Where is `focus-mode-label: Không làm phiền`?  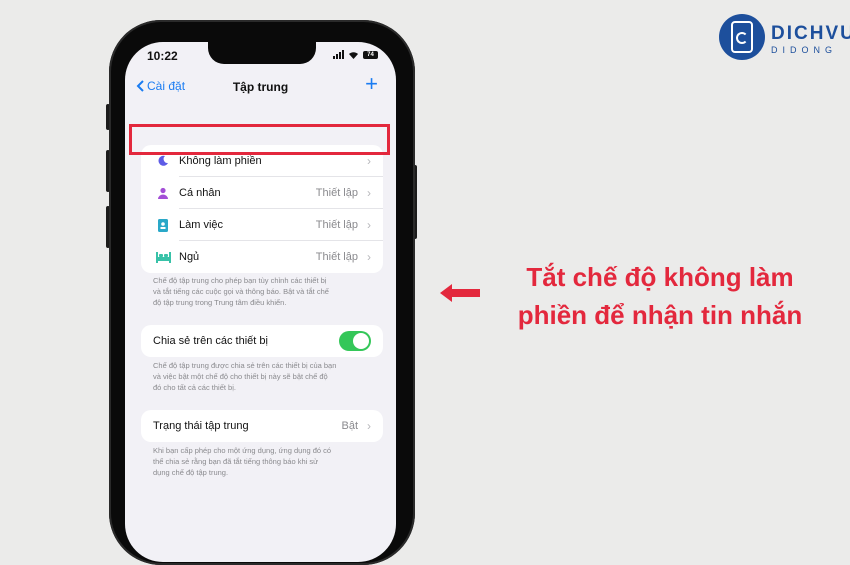 focus-mode-label: Không làm phiền is located at coordinates (220, 161).